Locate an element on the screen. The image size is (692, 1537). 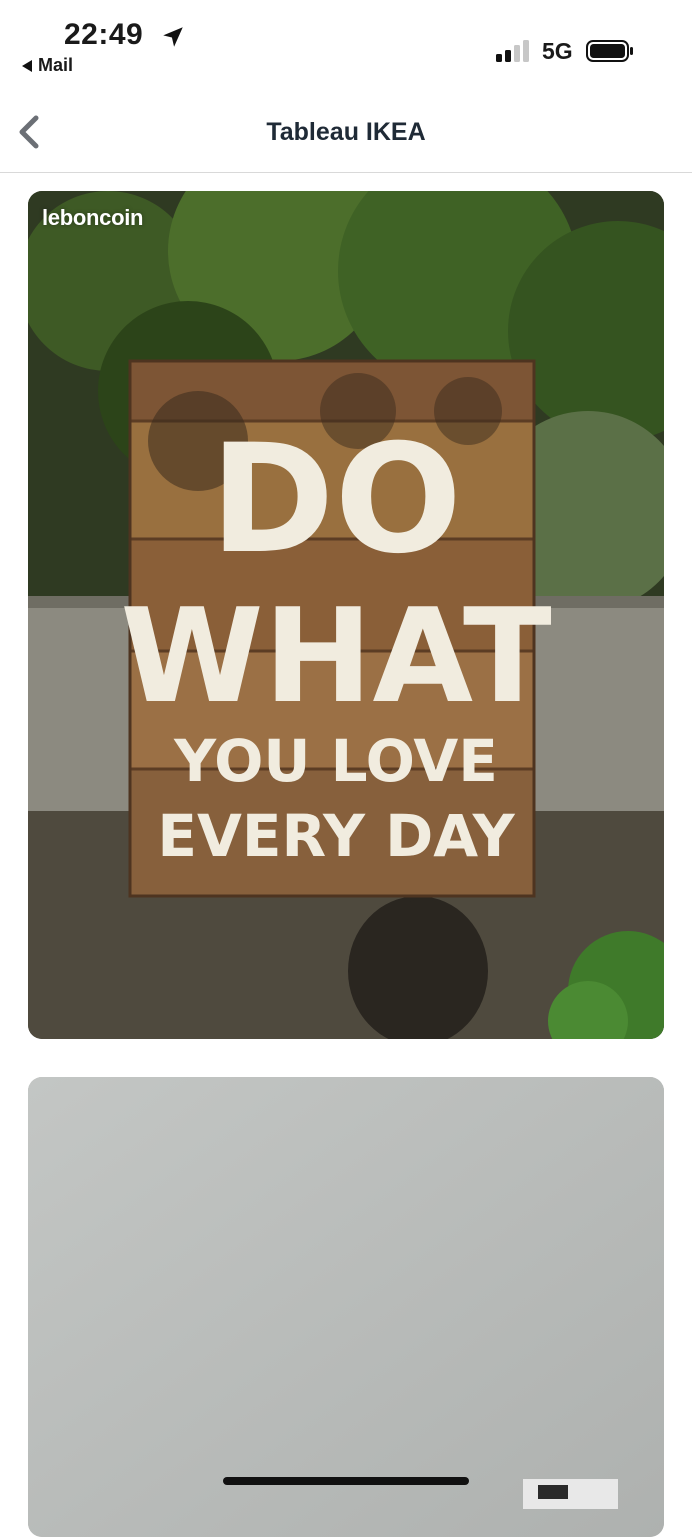
sign-line-2: WHAT is located at coordinates (335, 656).